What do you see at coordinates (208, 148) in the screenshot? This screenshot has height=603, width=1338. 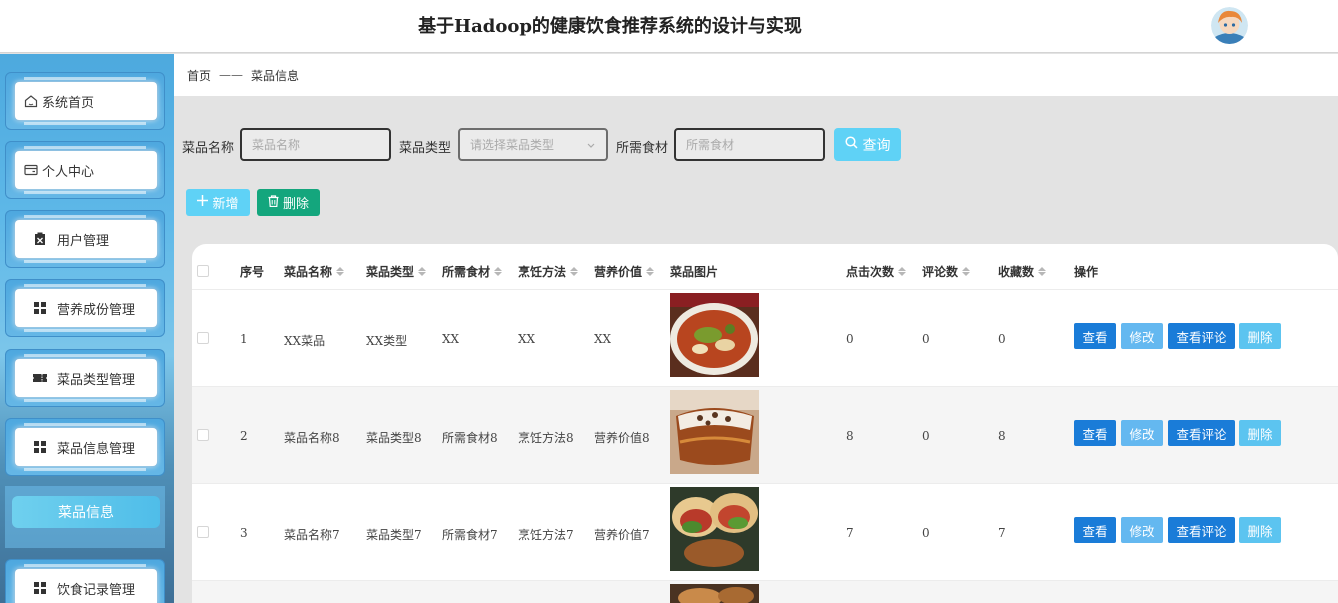 I see `dish-name-label: 菜品名称` at bounding box center [208, 148].